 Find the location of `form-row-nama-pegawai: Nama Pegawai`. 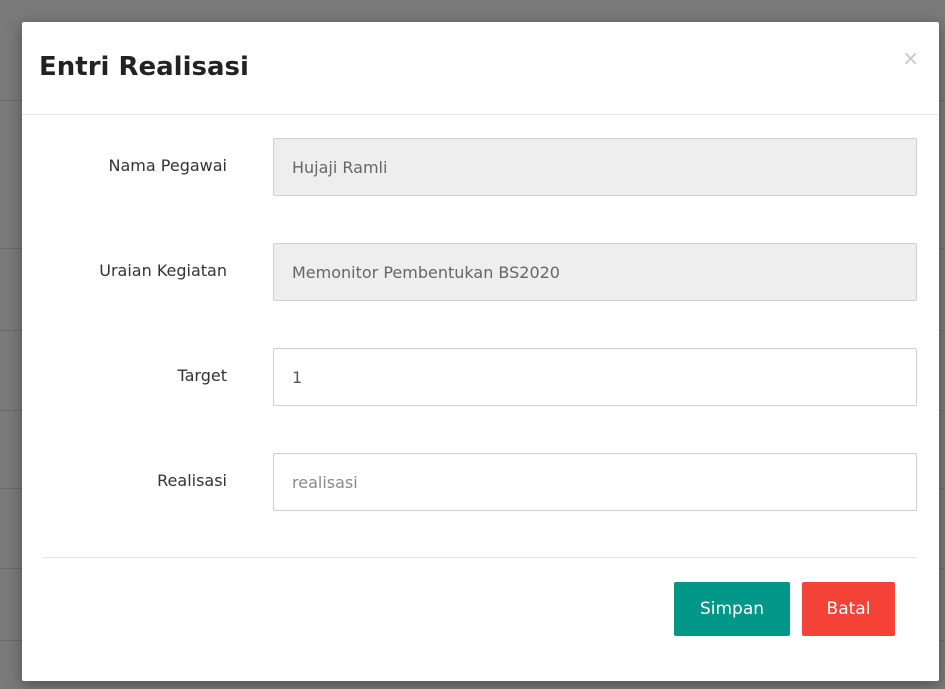

form-row-nama-pegawai: Nama Pegawai is located at coordinates (480, 168).